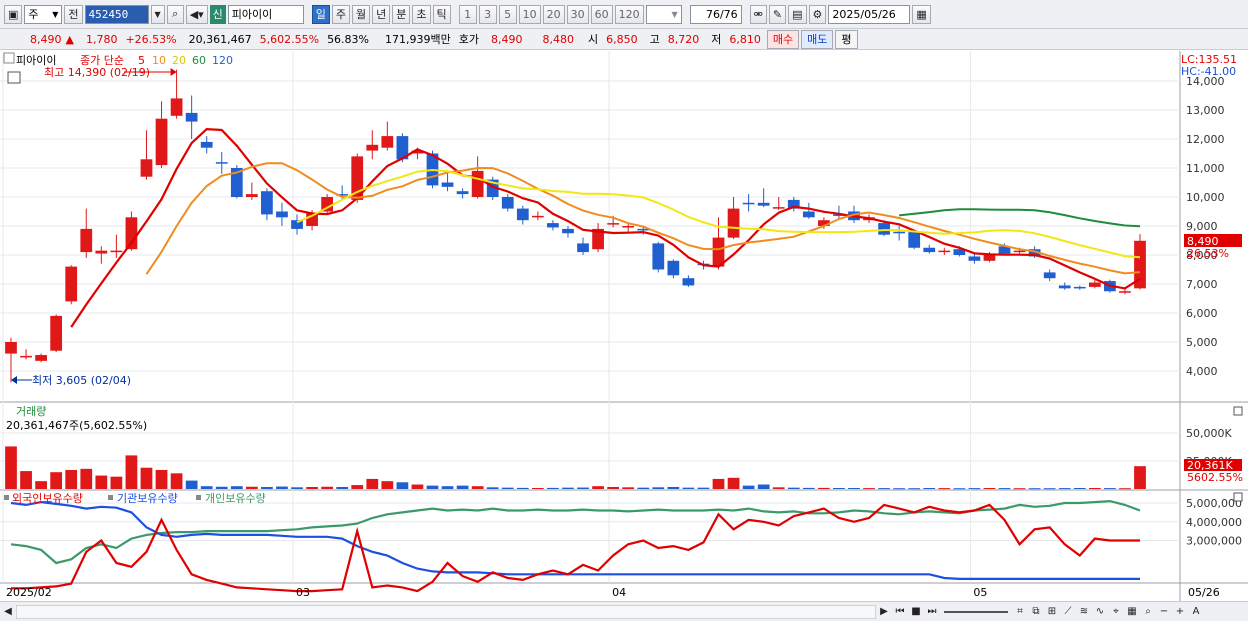 The height and width of the screenshot is (621, 1248). What do you see at coordinates (487, 14) in the screenshot?
I see `interval-3: 3` at bounding box center [487, 14].